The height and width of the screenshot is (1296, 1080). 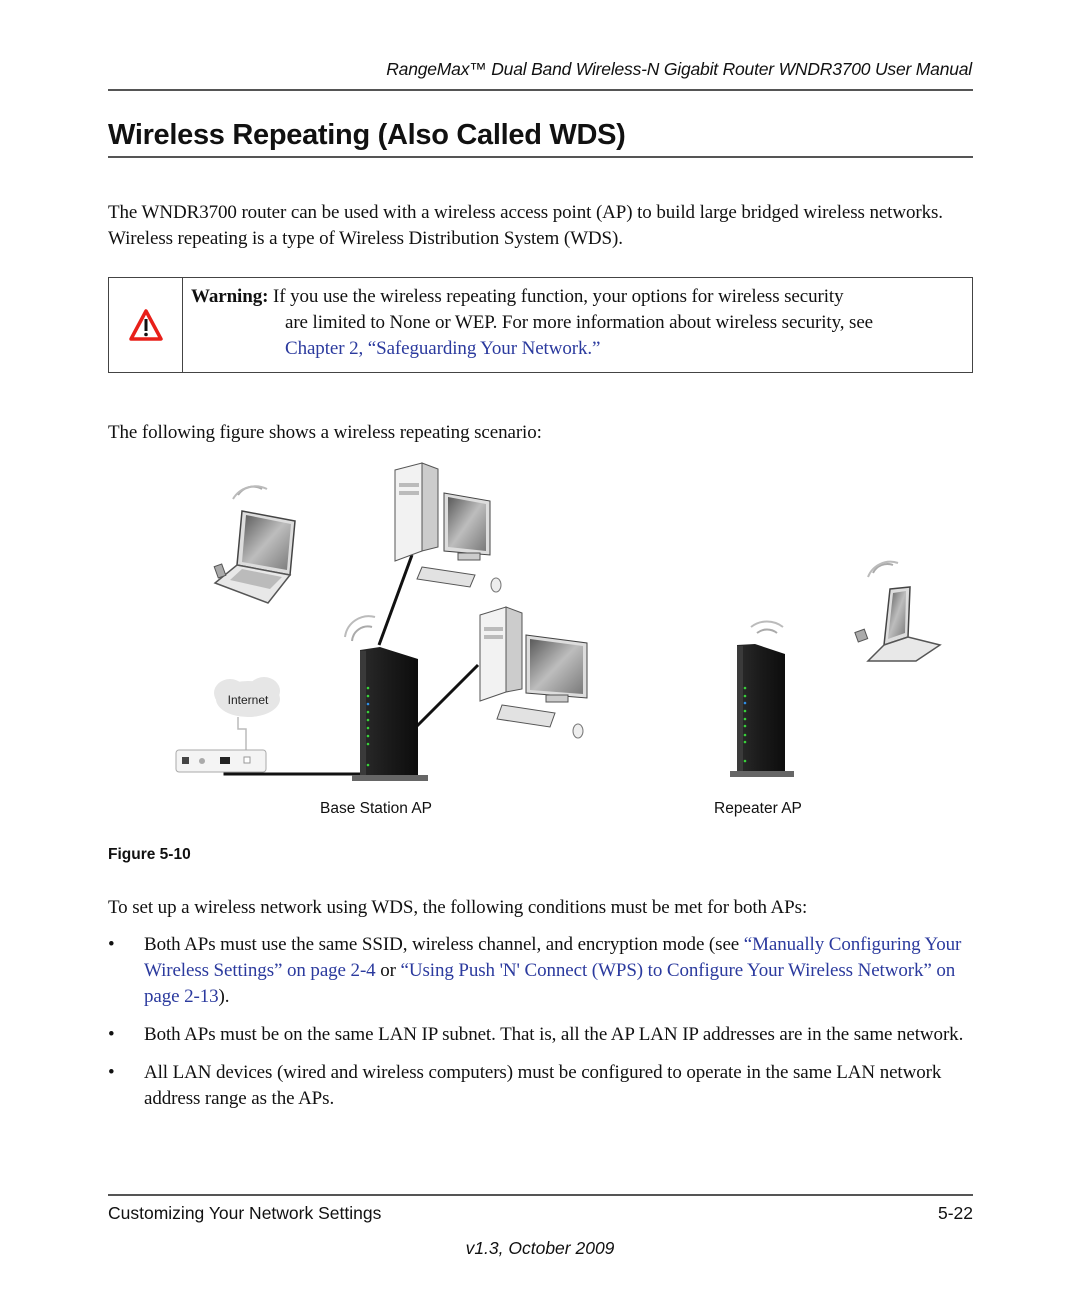 I want to click on footer-version: v1.3, October 2009, so click(x=540, y=1248).